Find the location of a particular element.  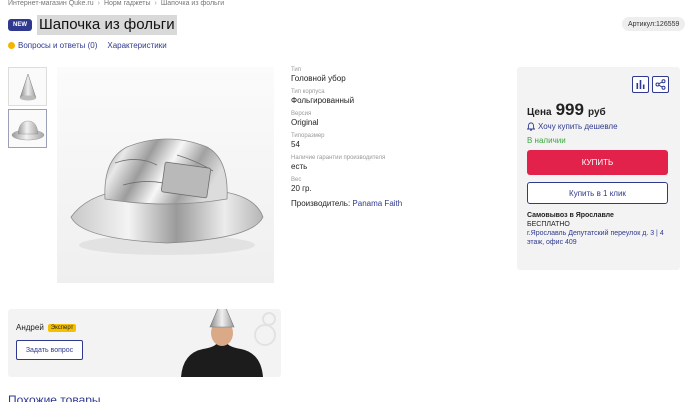

one-click-buy-button: Купить в 1 клик is located at coordinates (597, 193).